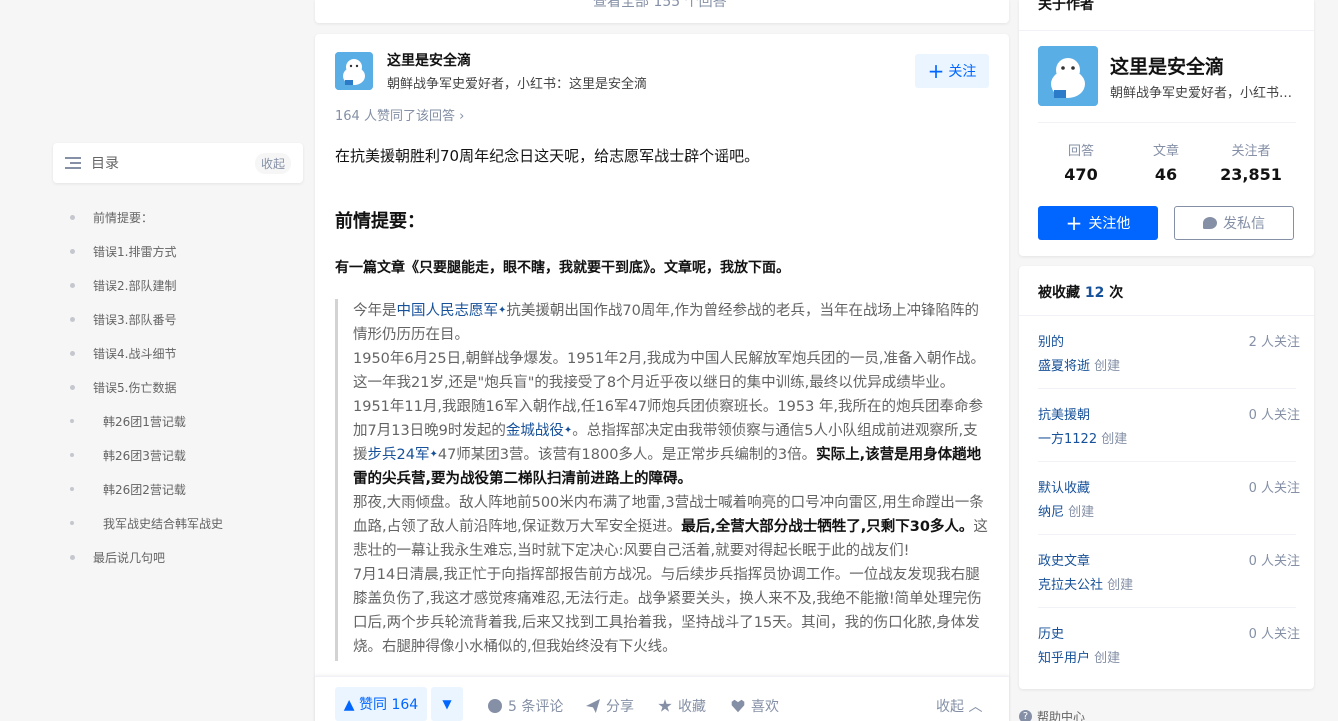 The image size is (1338, 721). Describe the element at coordinates (1086, 585) in the screenshot. I see `collection-creator: 克拉夫公社 创建` at that location.